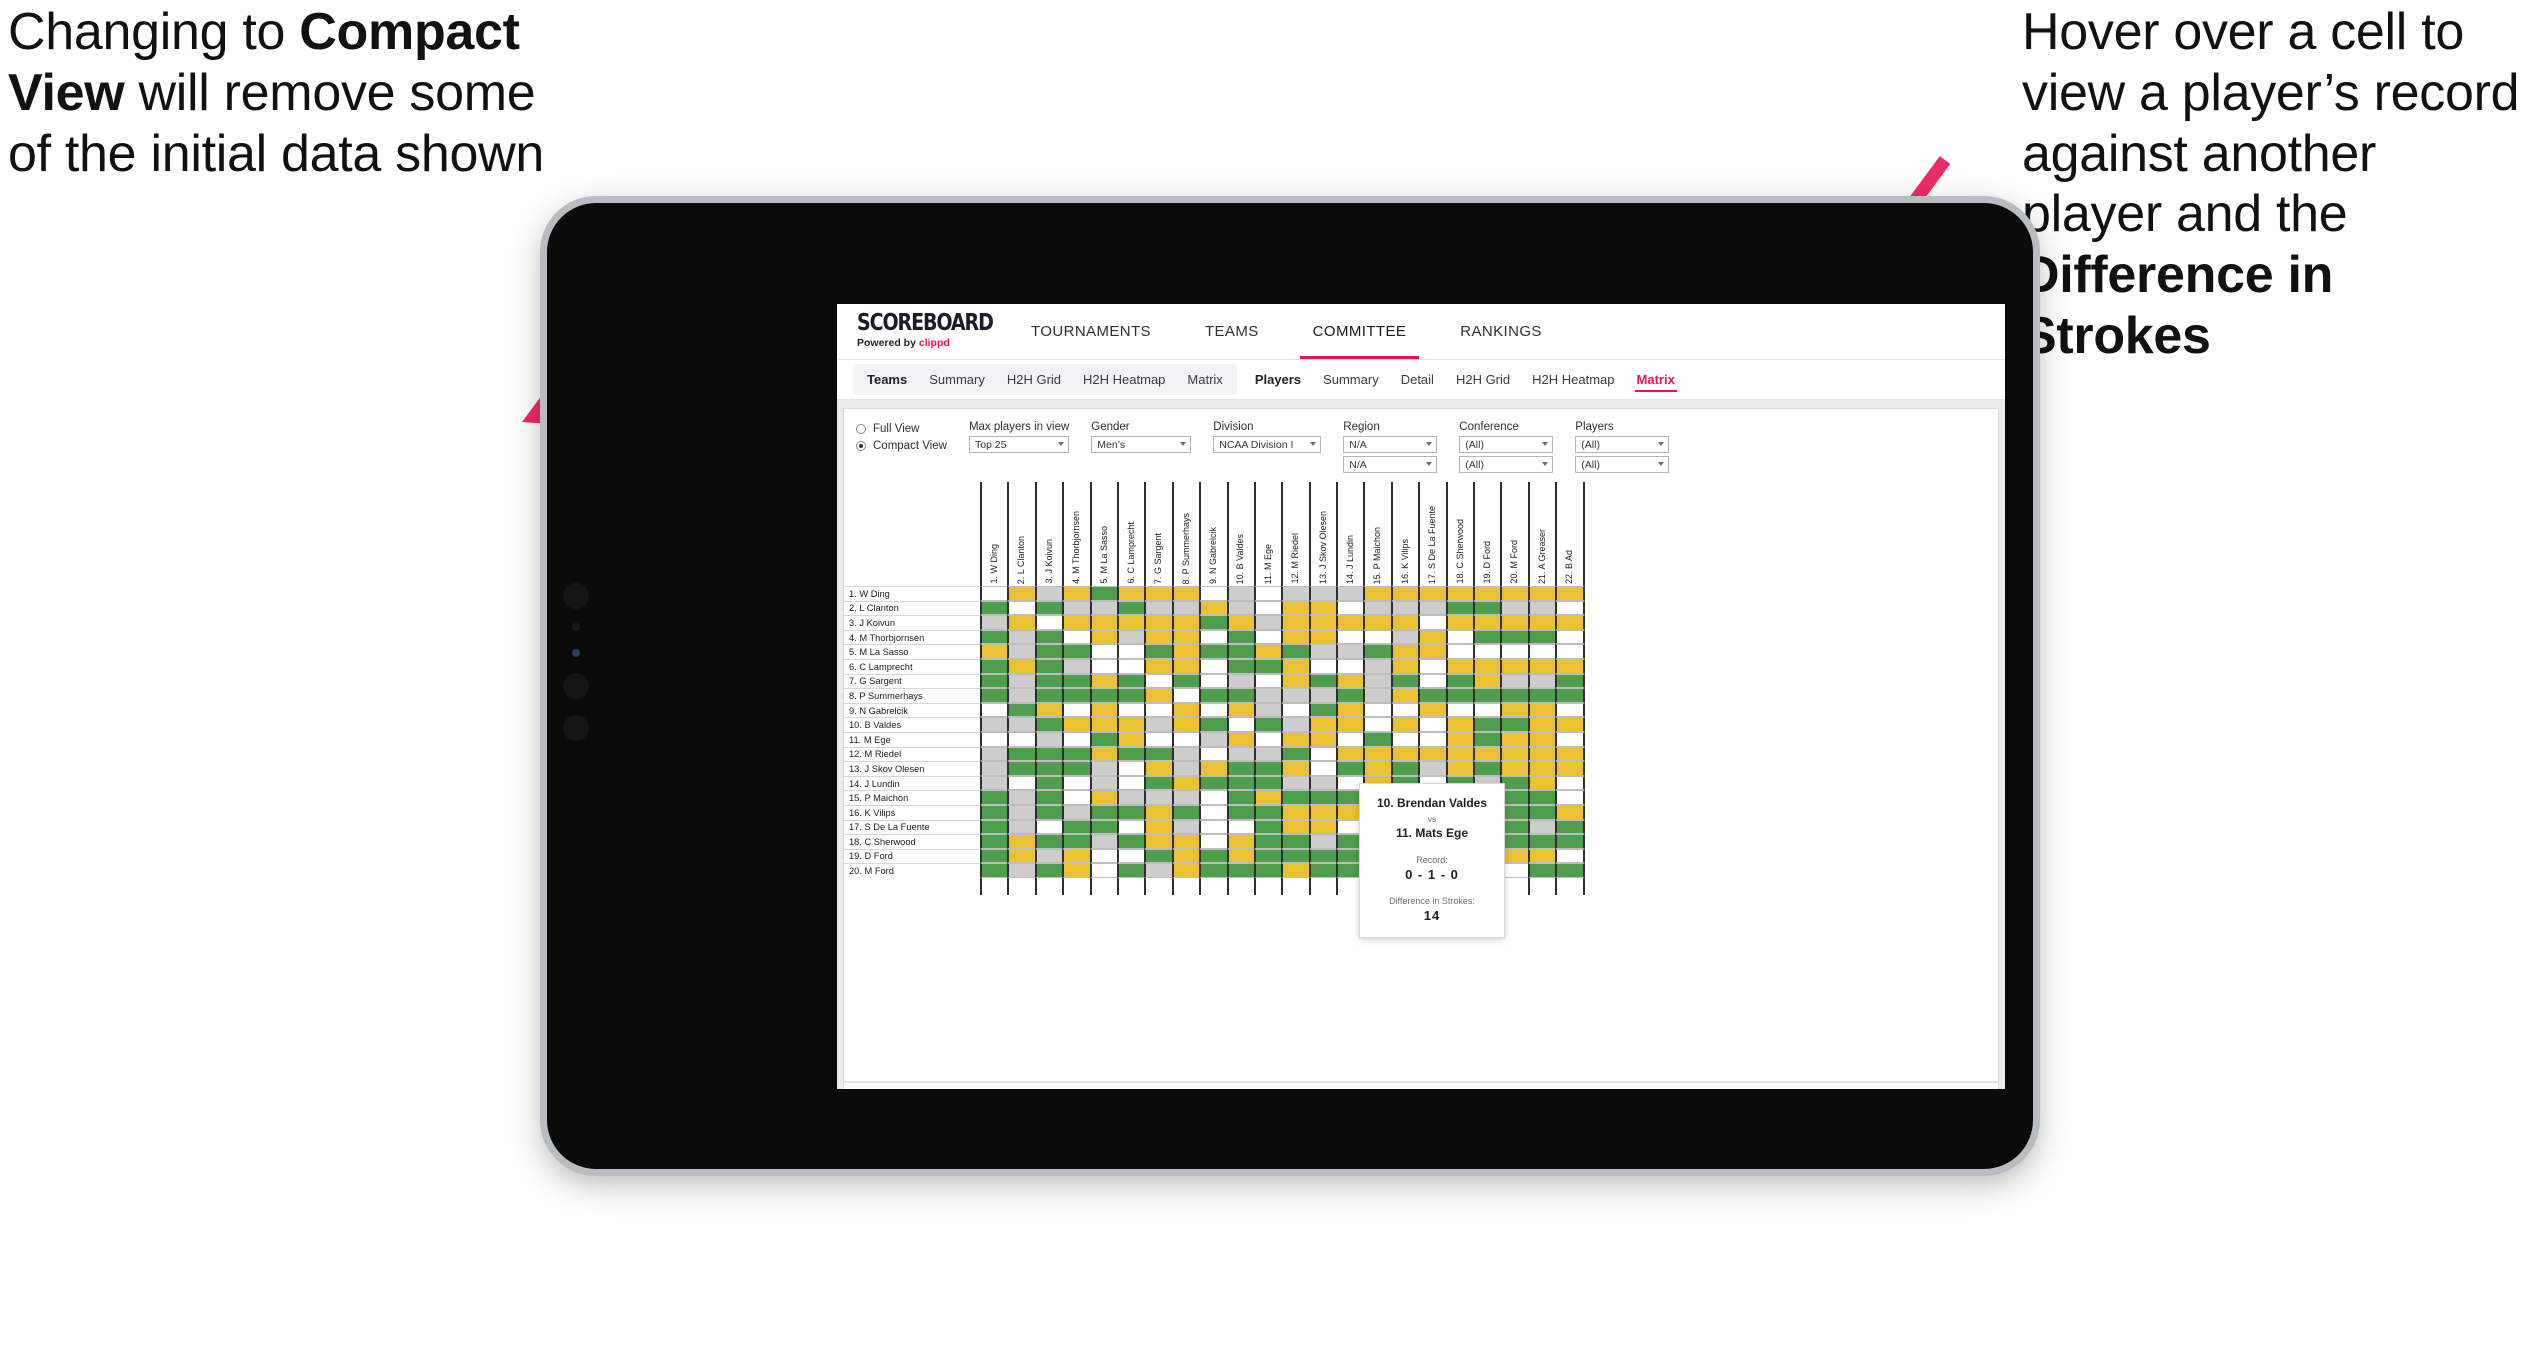 The height and width of the screenshot is (1356, 2521). What do you see at coordinates (887, 379) in the screenshot?
I see `subnav-teams: Teams` at bounding box center [887, 379].